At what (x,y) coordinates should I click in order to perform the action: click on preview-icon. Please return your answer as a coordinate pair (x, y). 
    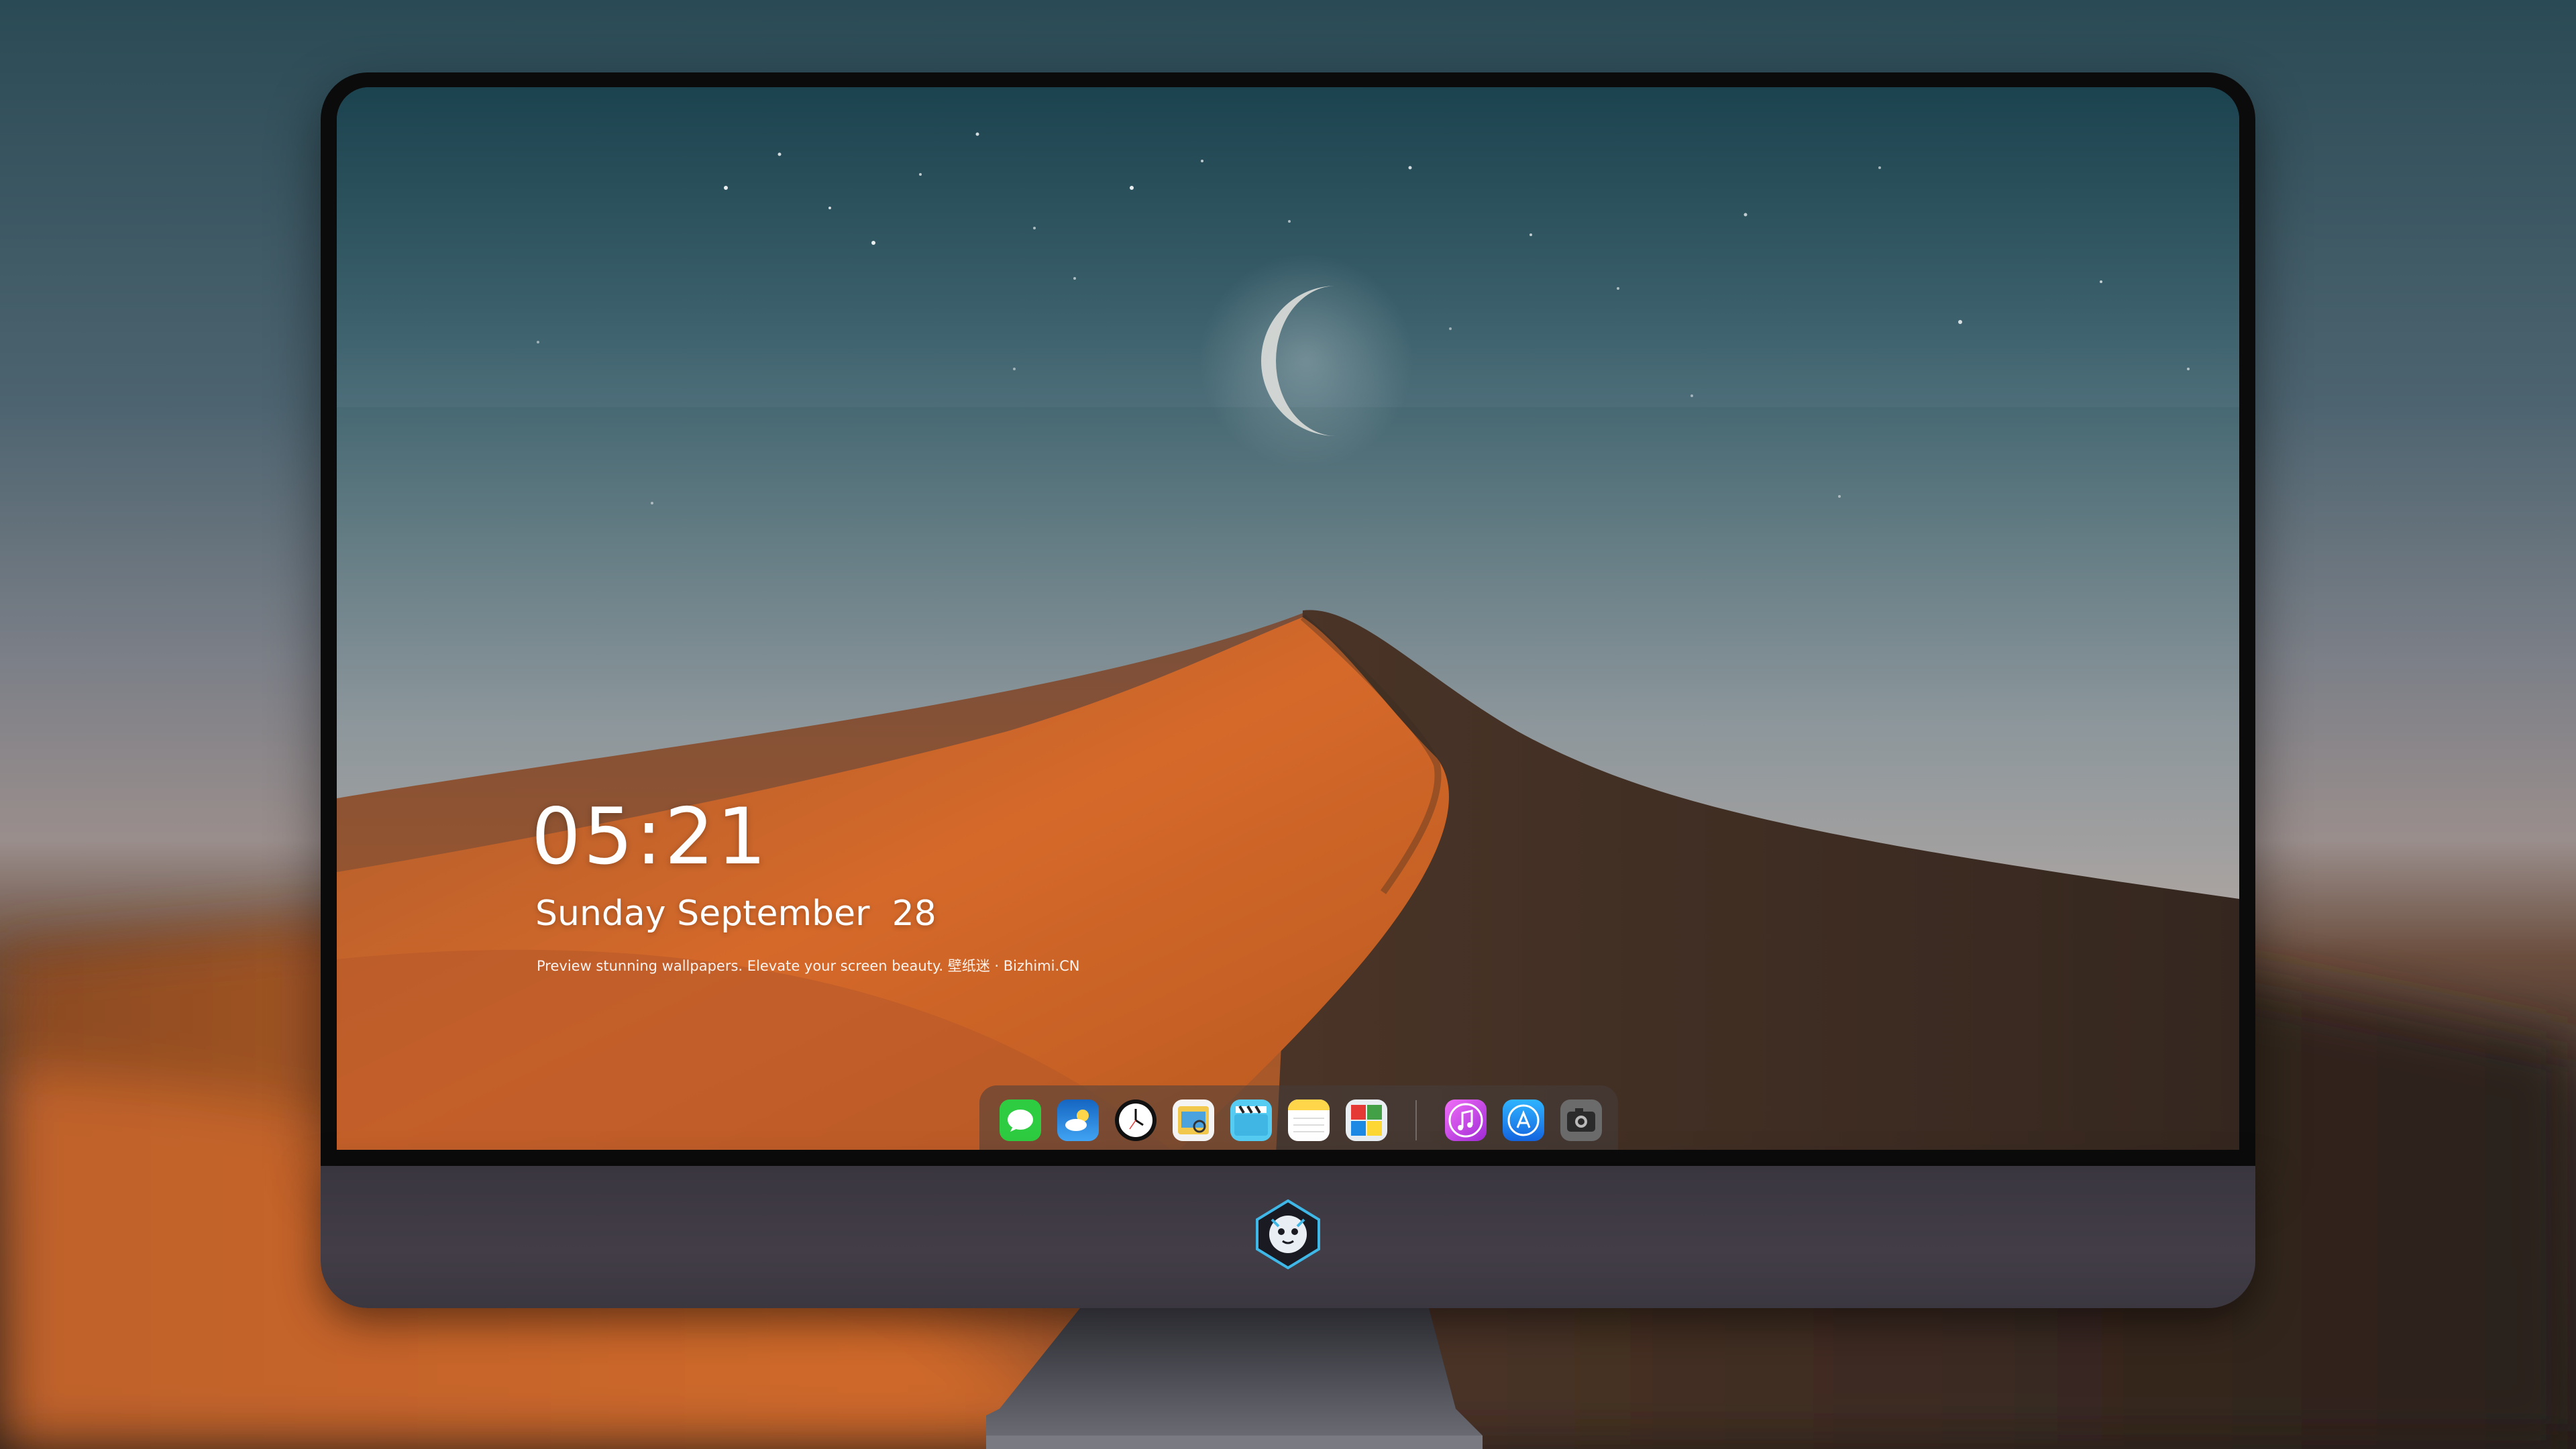
    Looking at the image, I should click on (1193, 1120).